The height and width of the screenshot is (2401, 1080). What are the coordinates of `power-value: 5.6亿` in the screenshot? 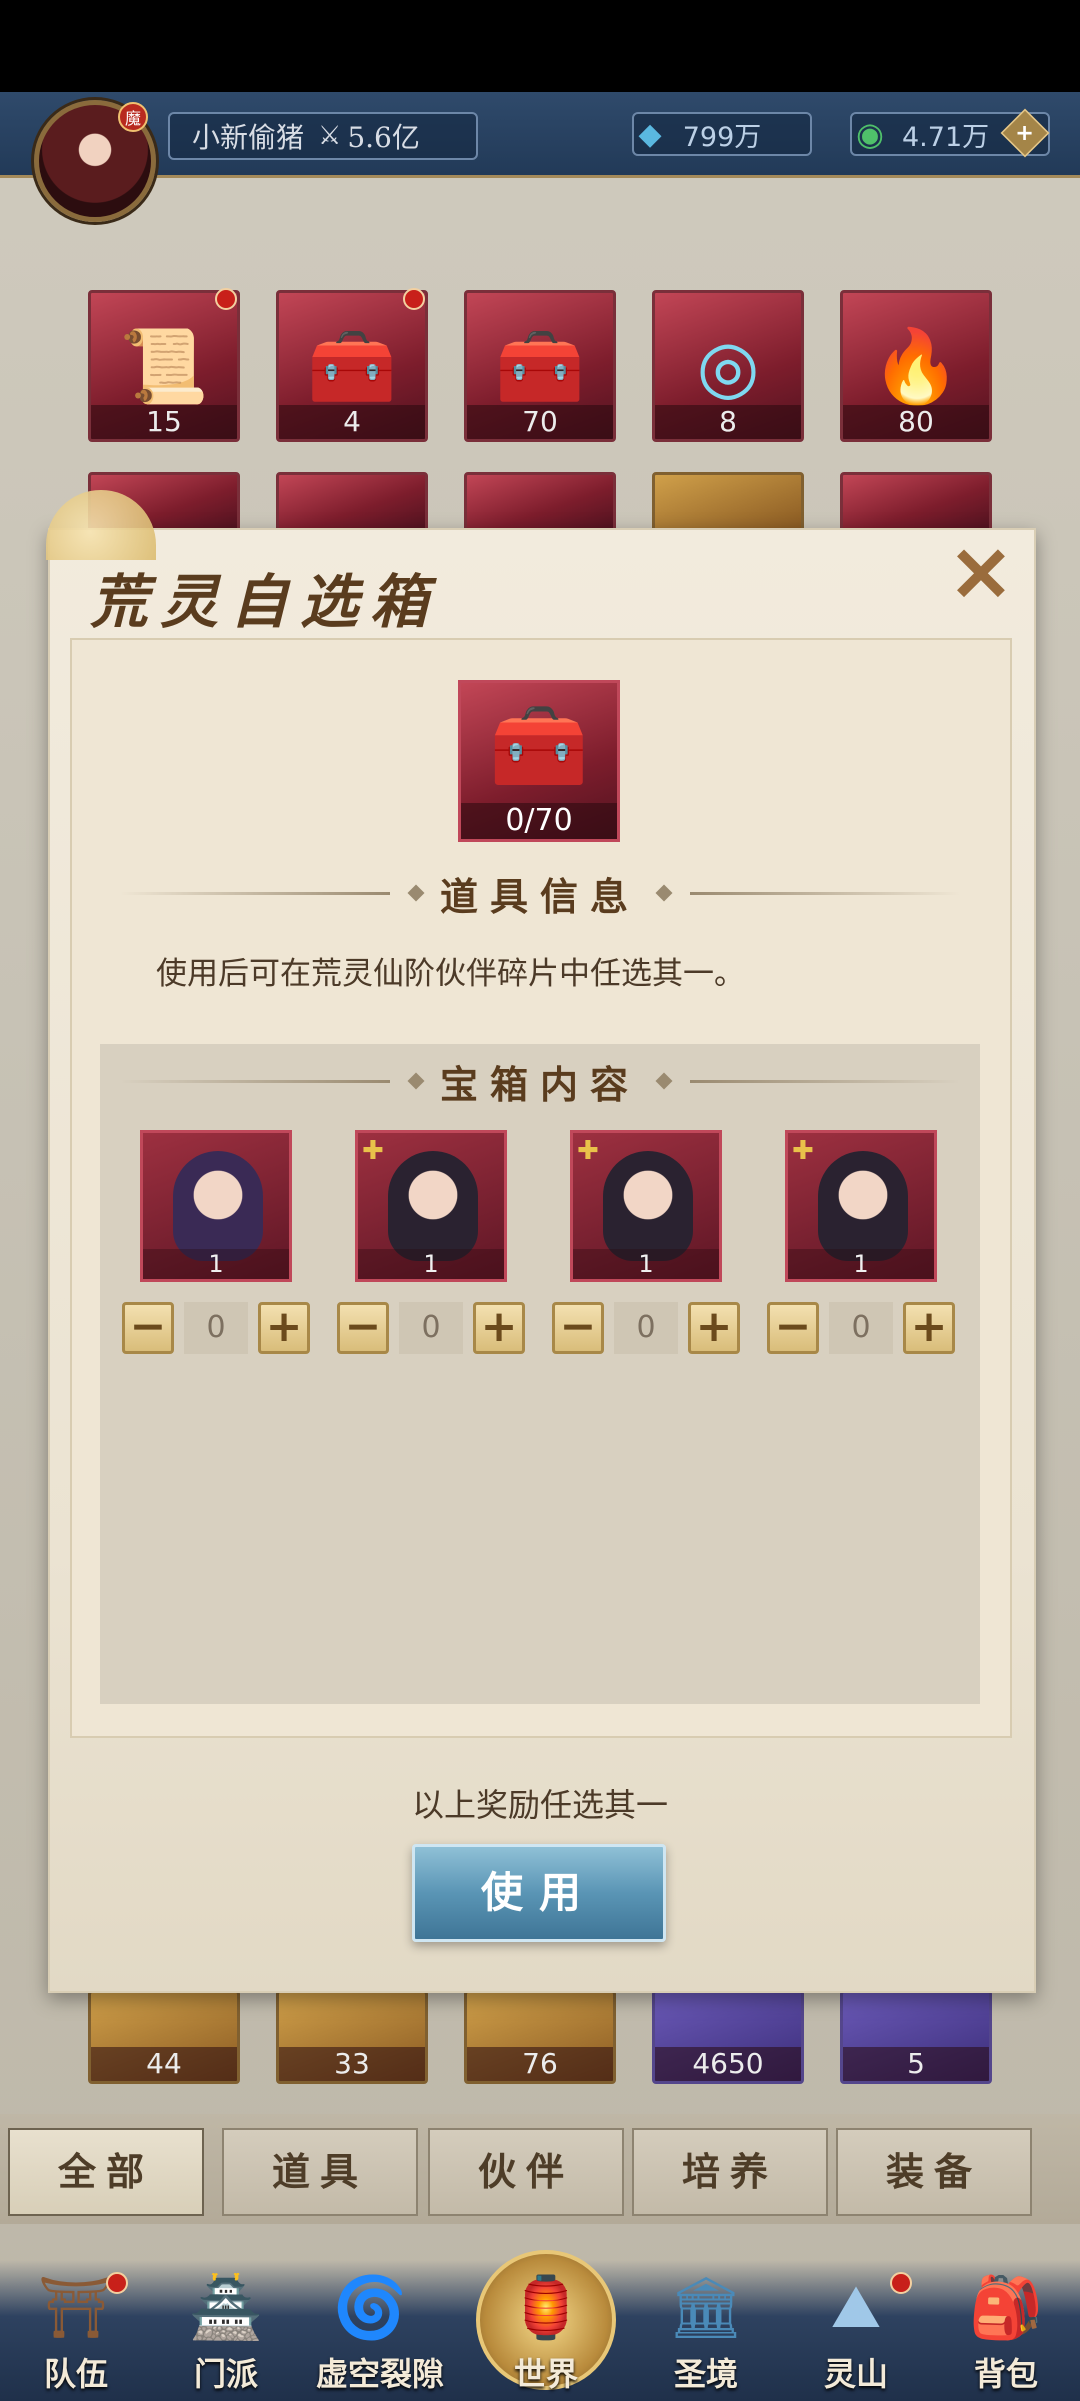 It's located at (383, 137).